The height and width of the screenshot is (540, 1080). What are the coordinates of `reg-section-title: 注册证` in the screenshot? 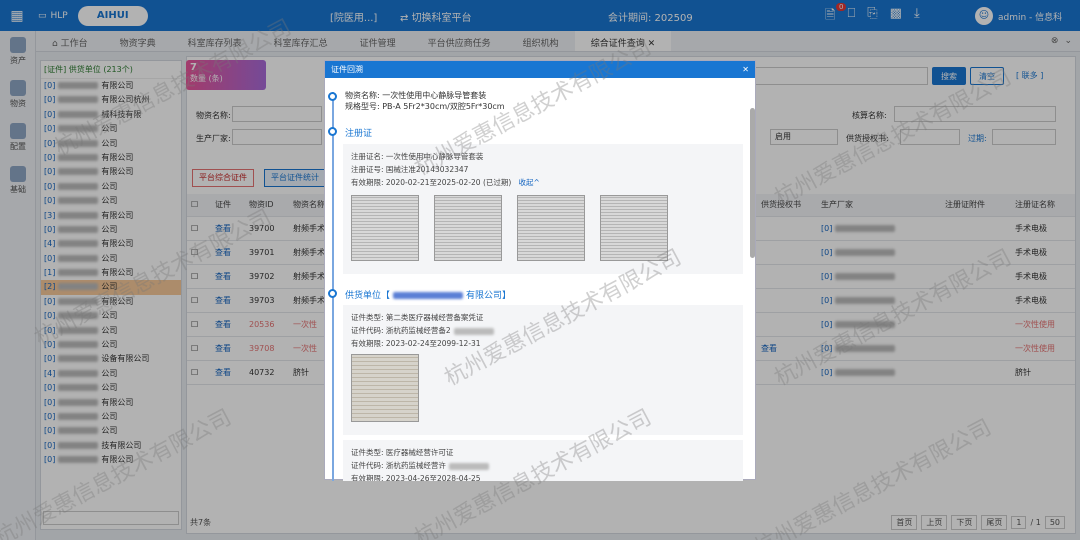 It's located at (359, 134).